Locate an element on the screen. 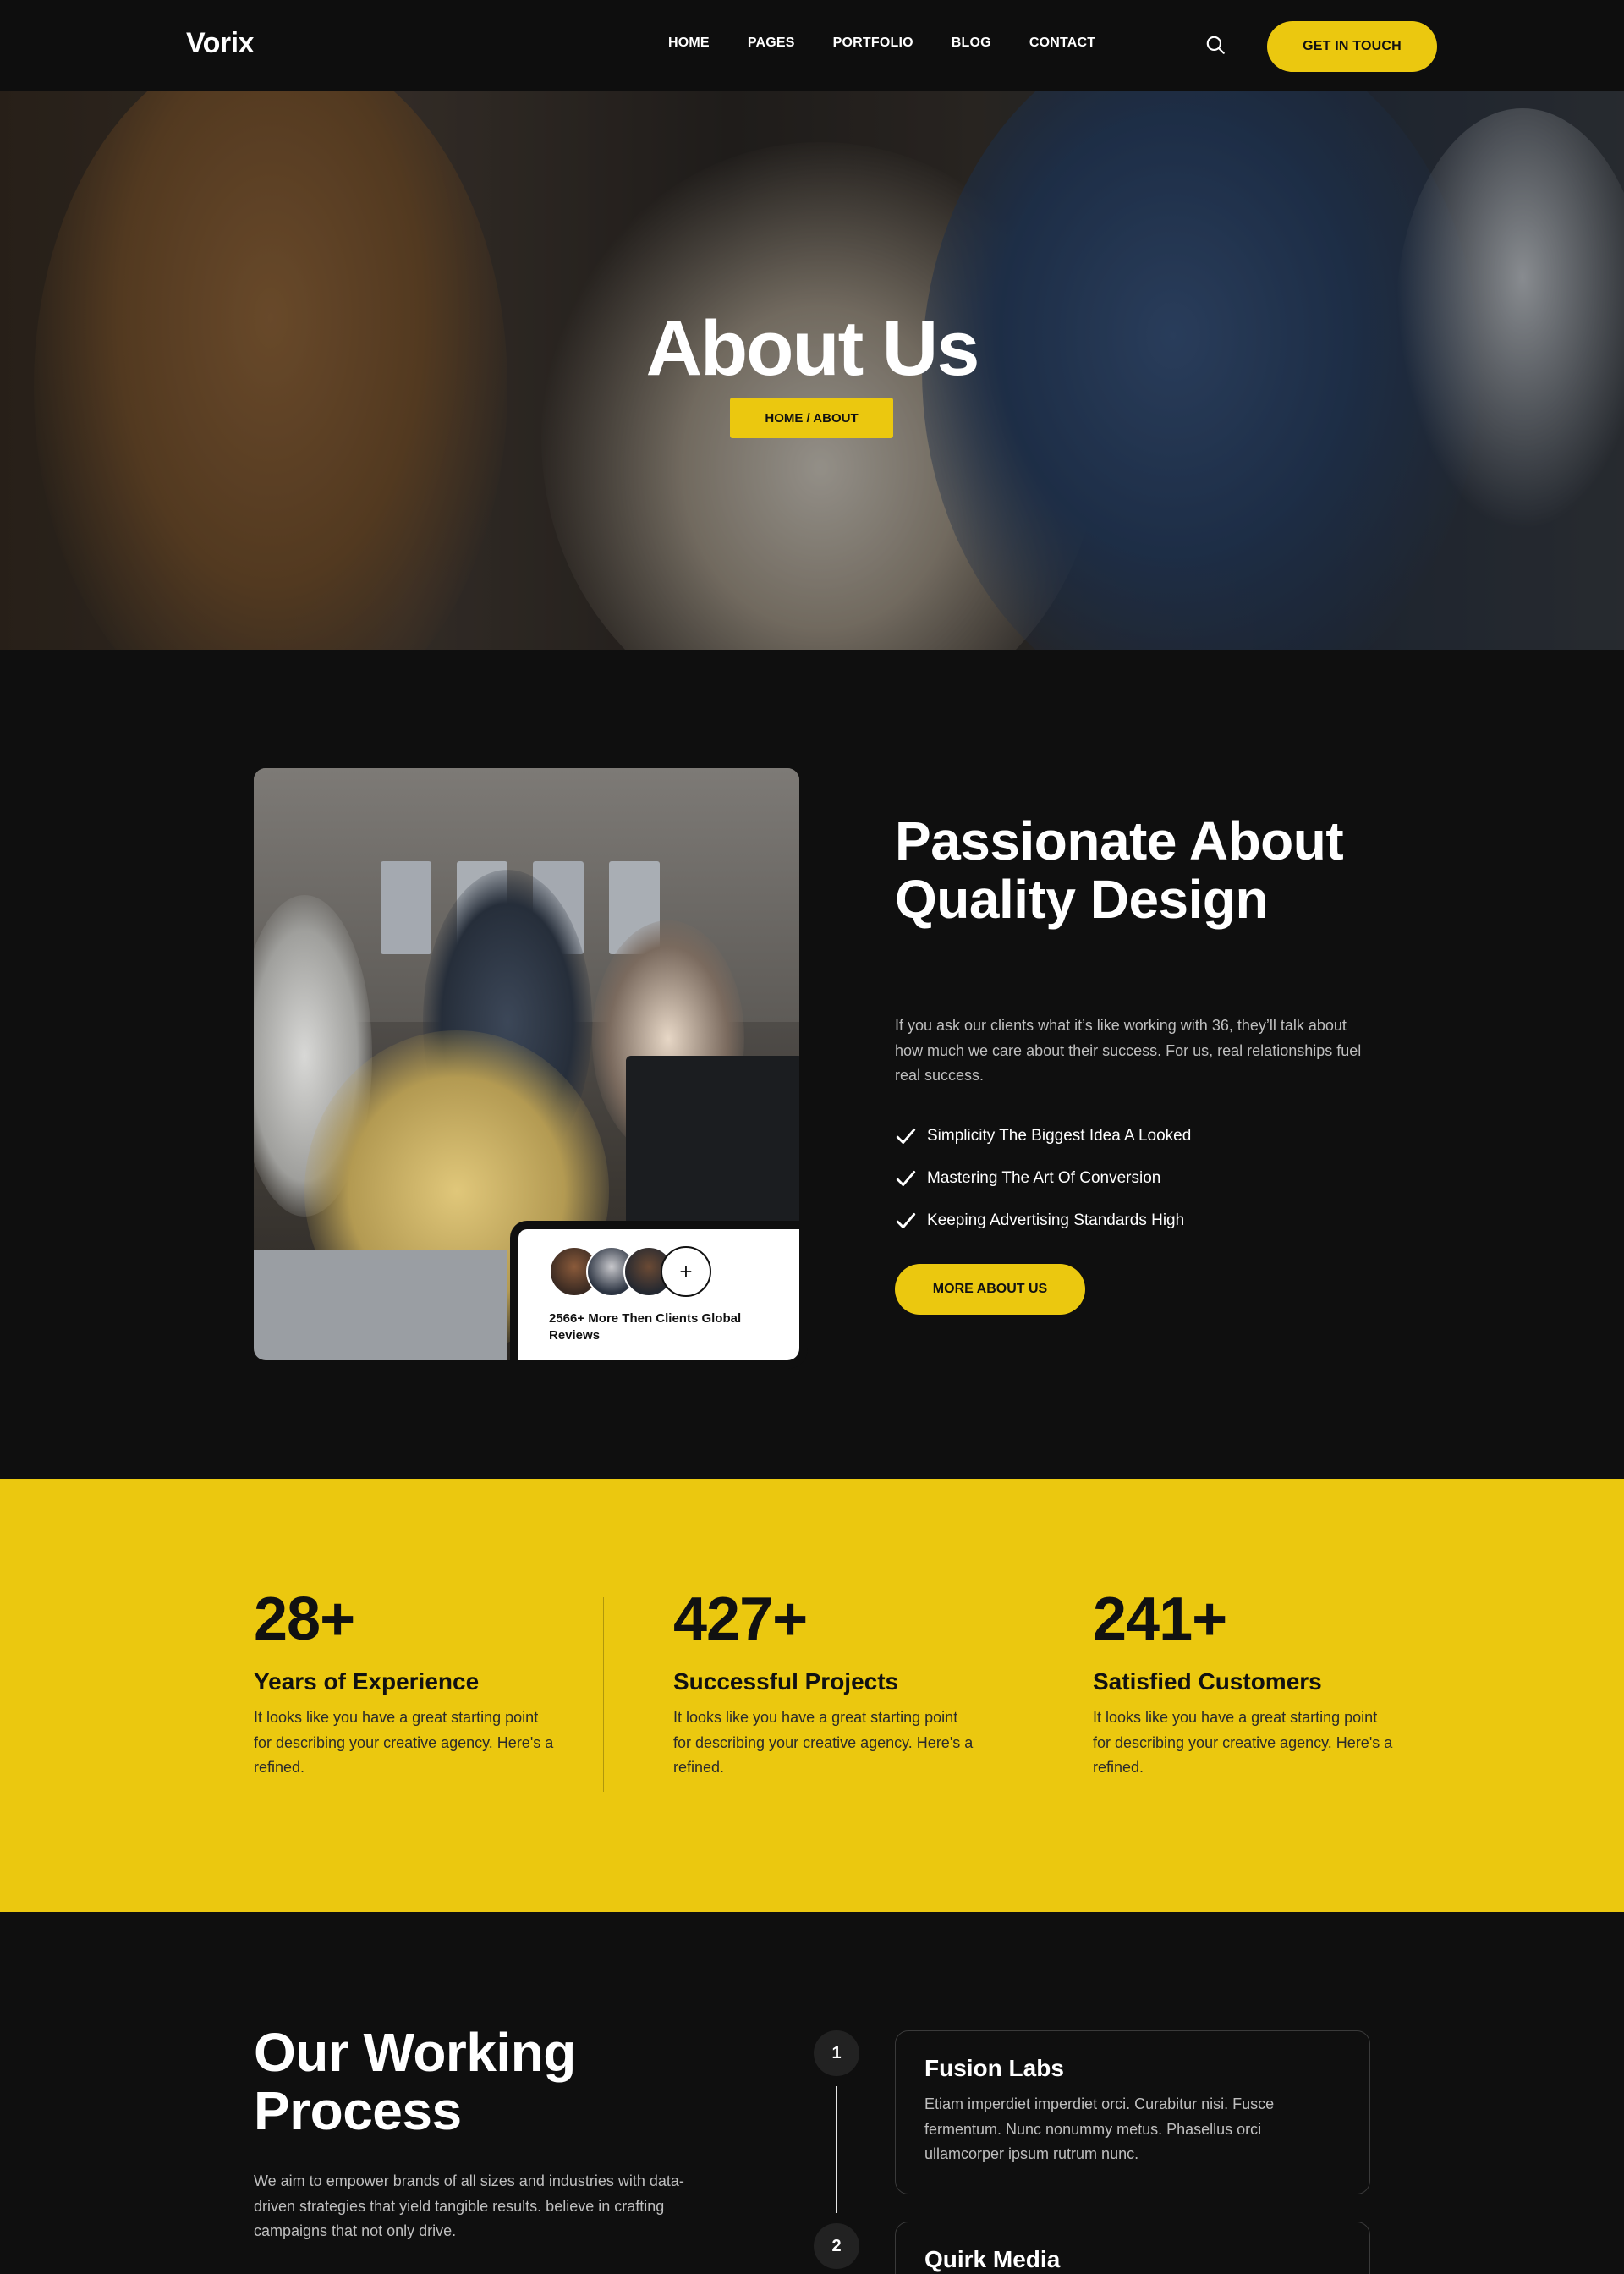 This screenshot has width=1624, height=2274. stat-title: Years of Experience is located at coordinates (367, 1682).